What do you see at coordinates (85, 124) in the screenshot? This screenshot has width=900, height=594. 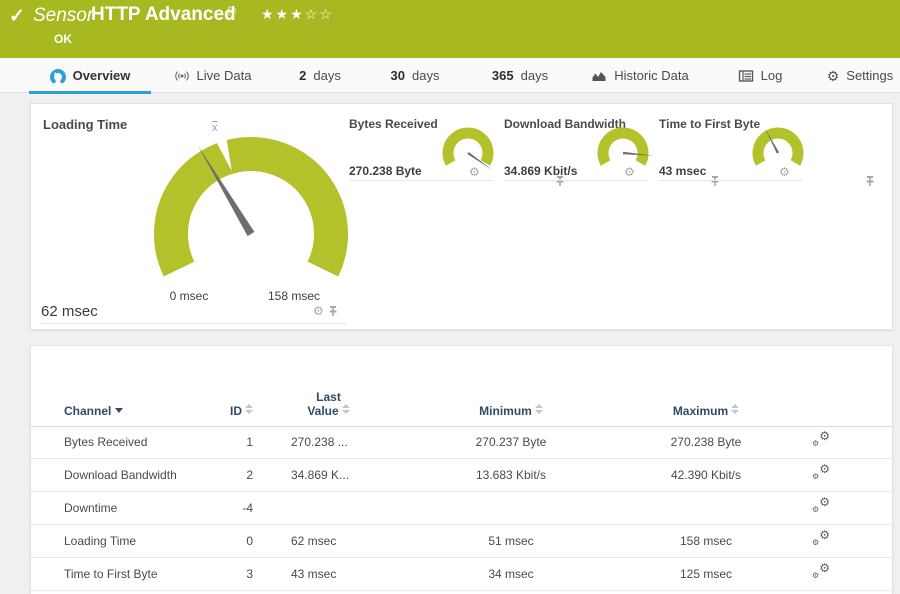 I see `main-gauge-title: Loading Time` at bounding box center [85, 124].